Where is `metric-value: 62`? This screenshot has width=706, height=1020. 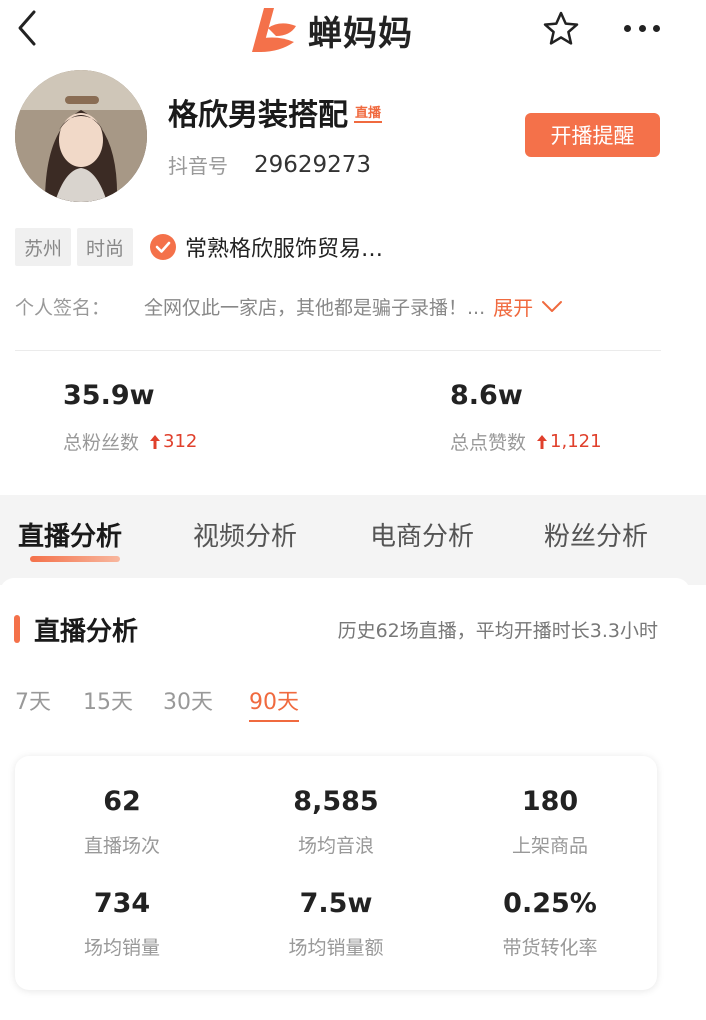
metric-value: 62 is located at coordinates (122, 801).